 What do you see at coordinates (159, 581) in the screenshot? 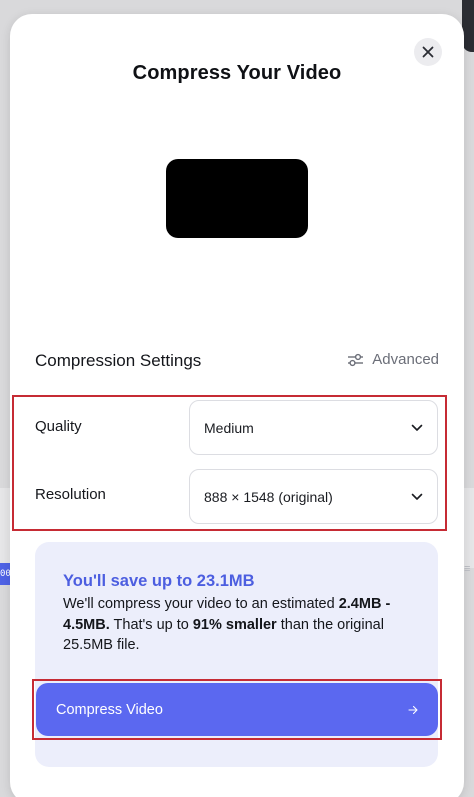
I see `savings-headline: You'll save up to 23.1MB` at bounding box center [159, 581].